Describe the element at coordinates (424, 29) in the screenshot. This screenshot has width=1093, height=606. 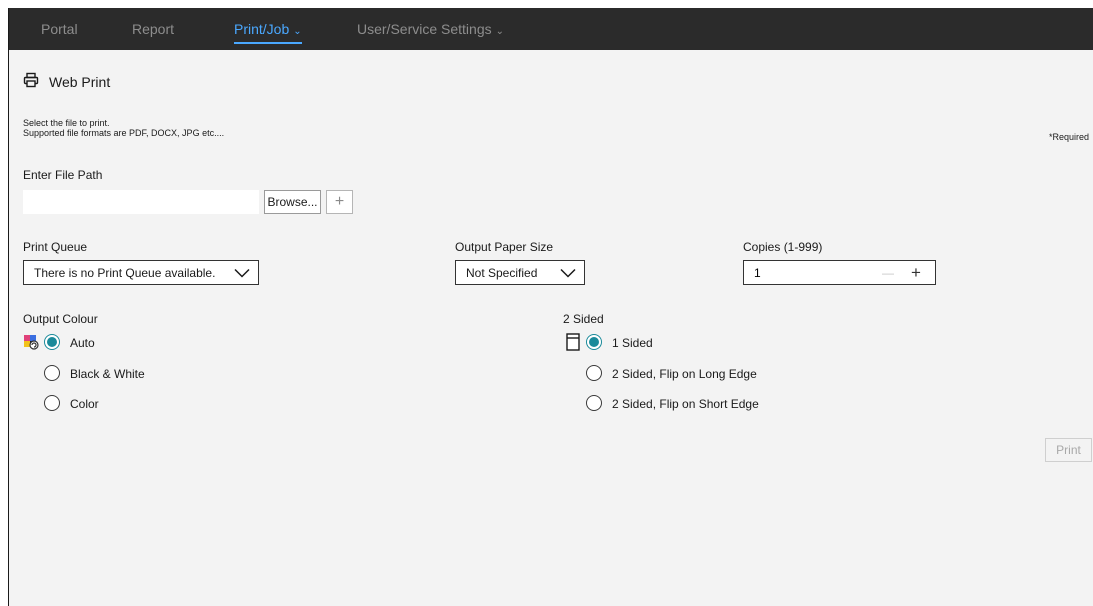
I see `nav-user-service-settings-label: User/Service Settings` at that location.